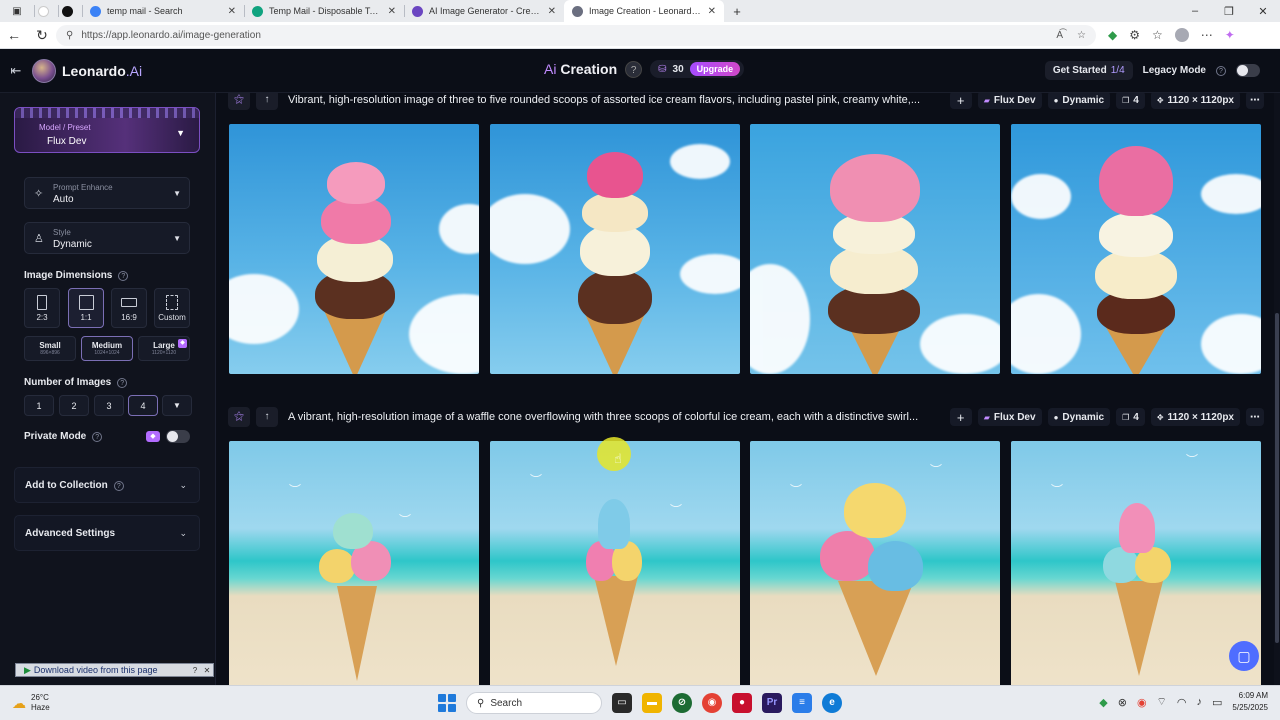 This screenshot has height=720, width=1280. What do you see at coordinates (484, 11) in the screenshot?
I see `tab-ai-image-generator: AI Image Generator - Create Art, ... ✕` at bounding box center [484, 11].